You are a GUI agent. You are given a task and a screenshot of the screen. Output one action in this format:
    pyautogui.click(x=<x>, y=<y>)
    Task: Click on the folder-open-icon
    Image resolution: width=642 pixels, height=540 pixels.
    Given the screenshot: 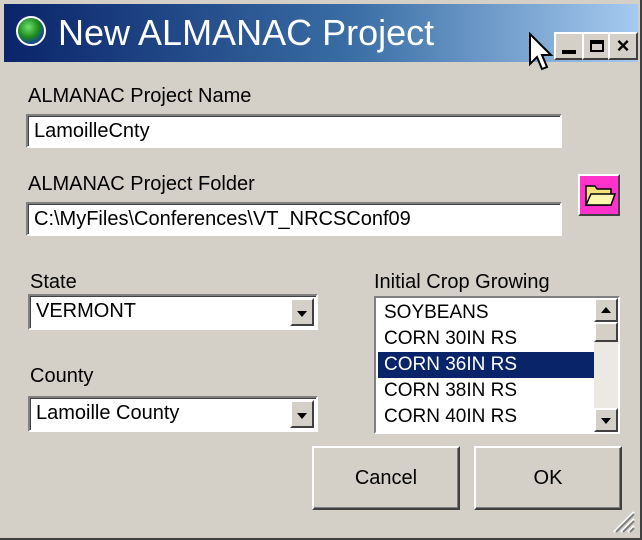 What is the action you would take?
    pyautogui.click(x=600, y=195)
    